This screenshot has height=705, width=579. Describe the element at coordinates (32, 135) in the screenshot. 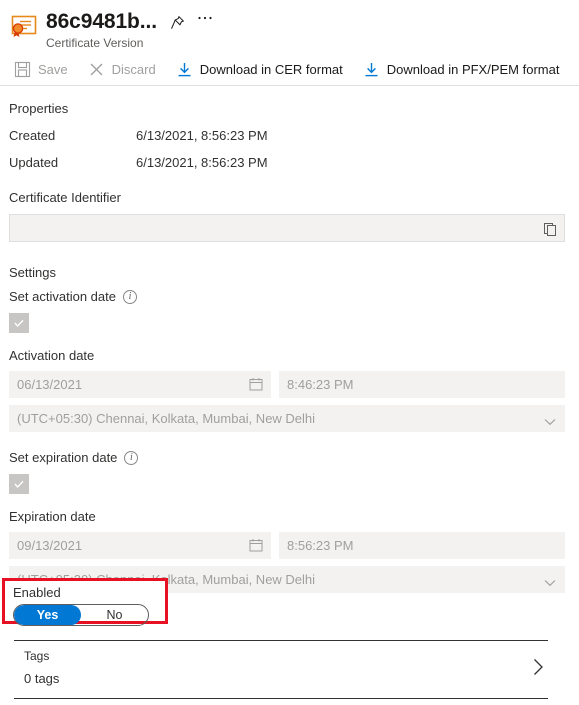

I see `created-label: Created` at that location.